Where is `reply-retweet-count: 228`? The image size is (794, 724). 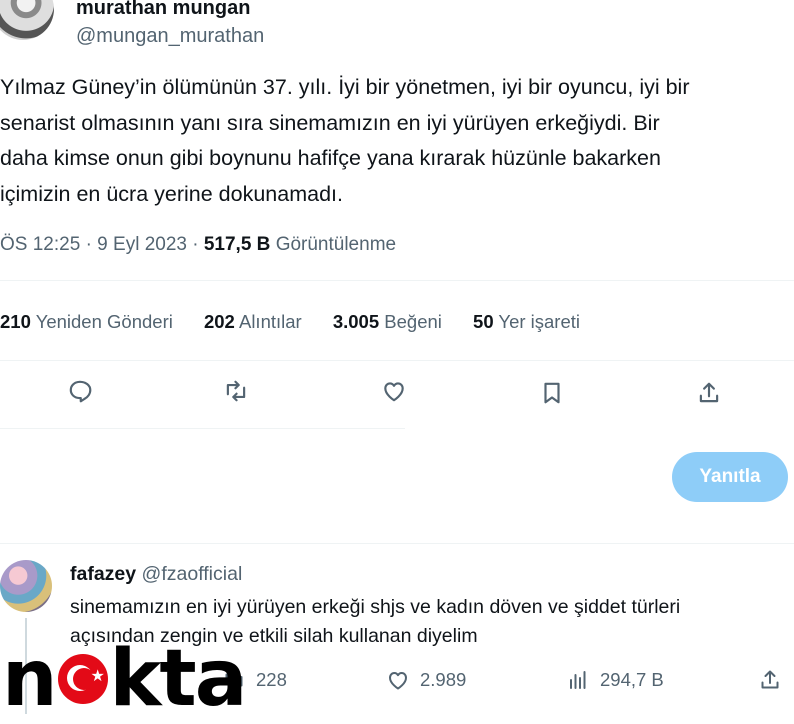 reply-retweet-count: 228 is located at coordinates (271, 679).